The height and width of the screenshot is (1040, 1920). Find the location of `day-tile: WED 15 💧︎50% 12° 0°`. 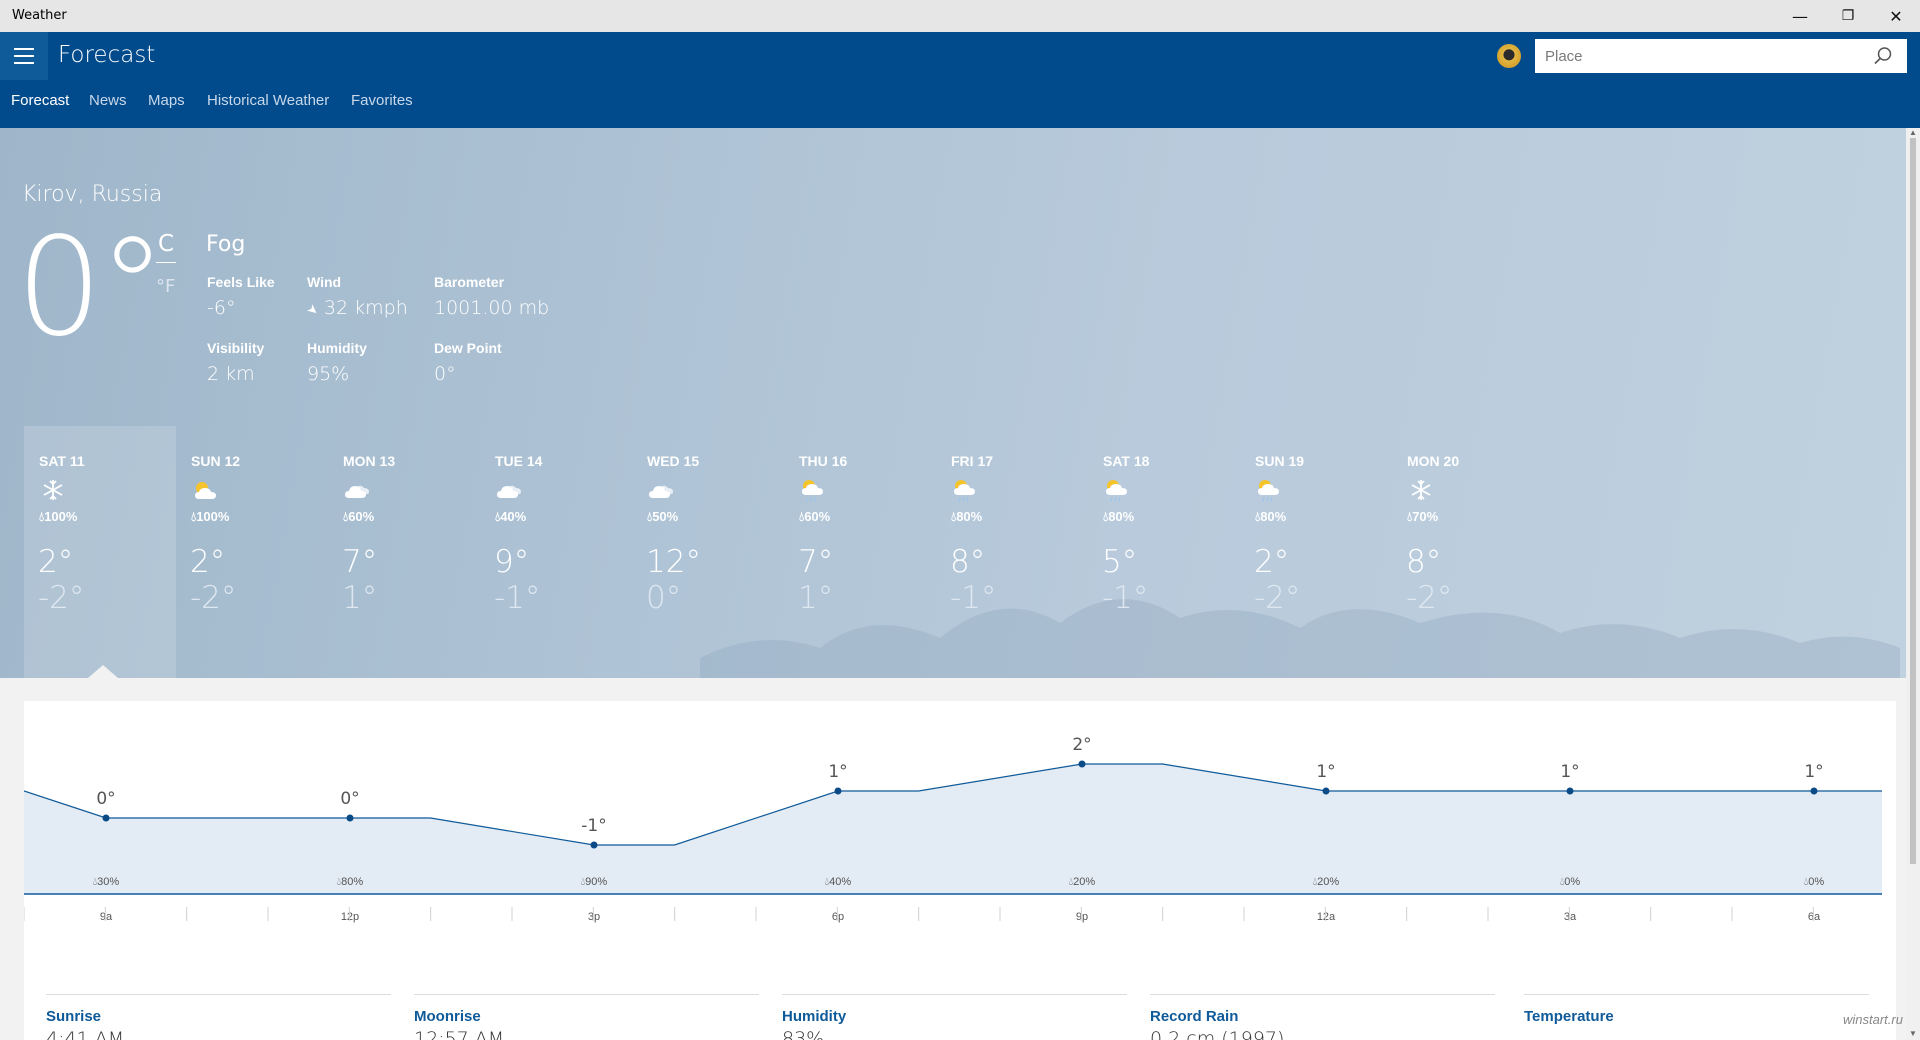

day-tile: WED 15 💧︎50% 12° 0° is located at coordinates (708, 552).